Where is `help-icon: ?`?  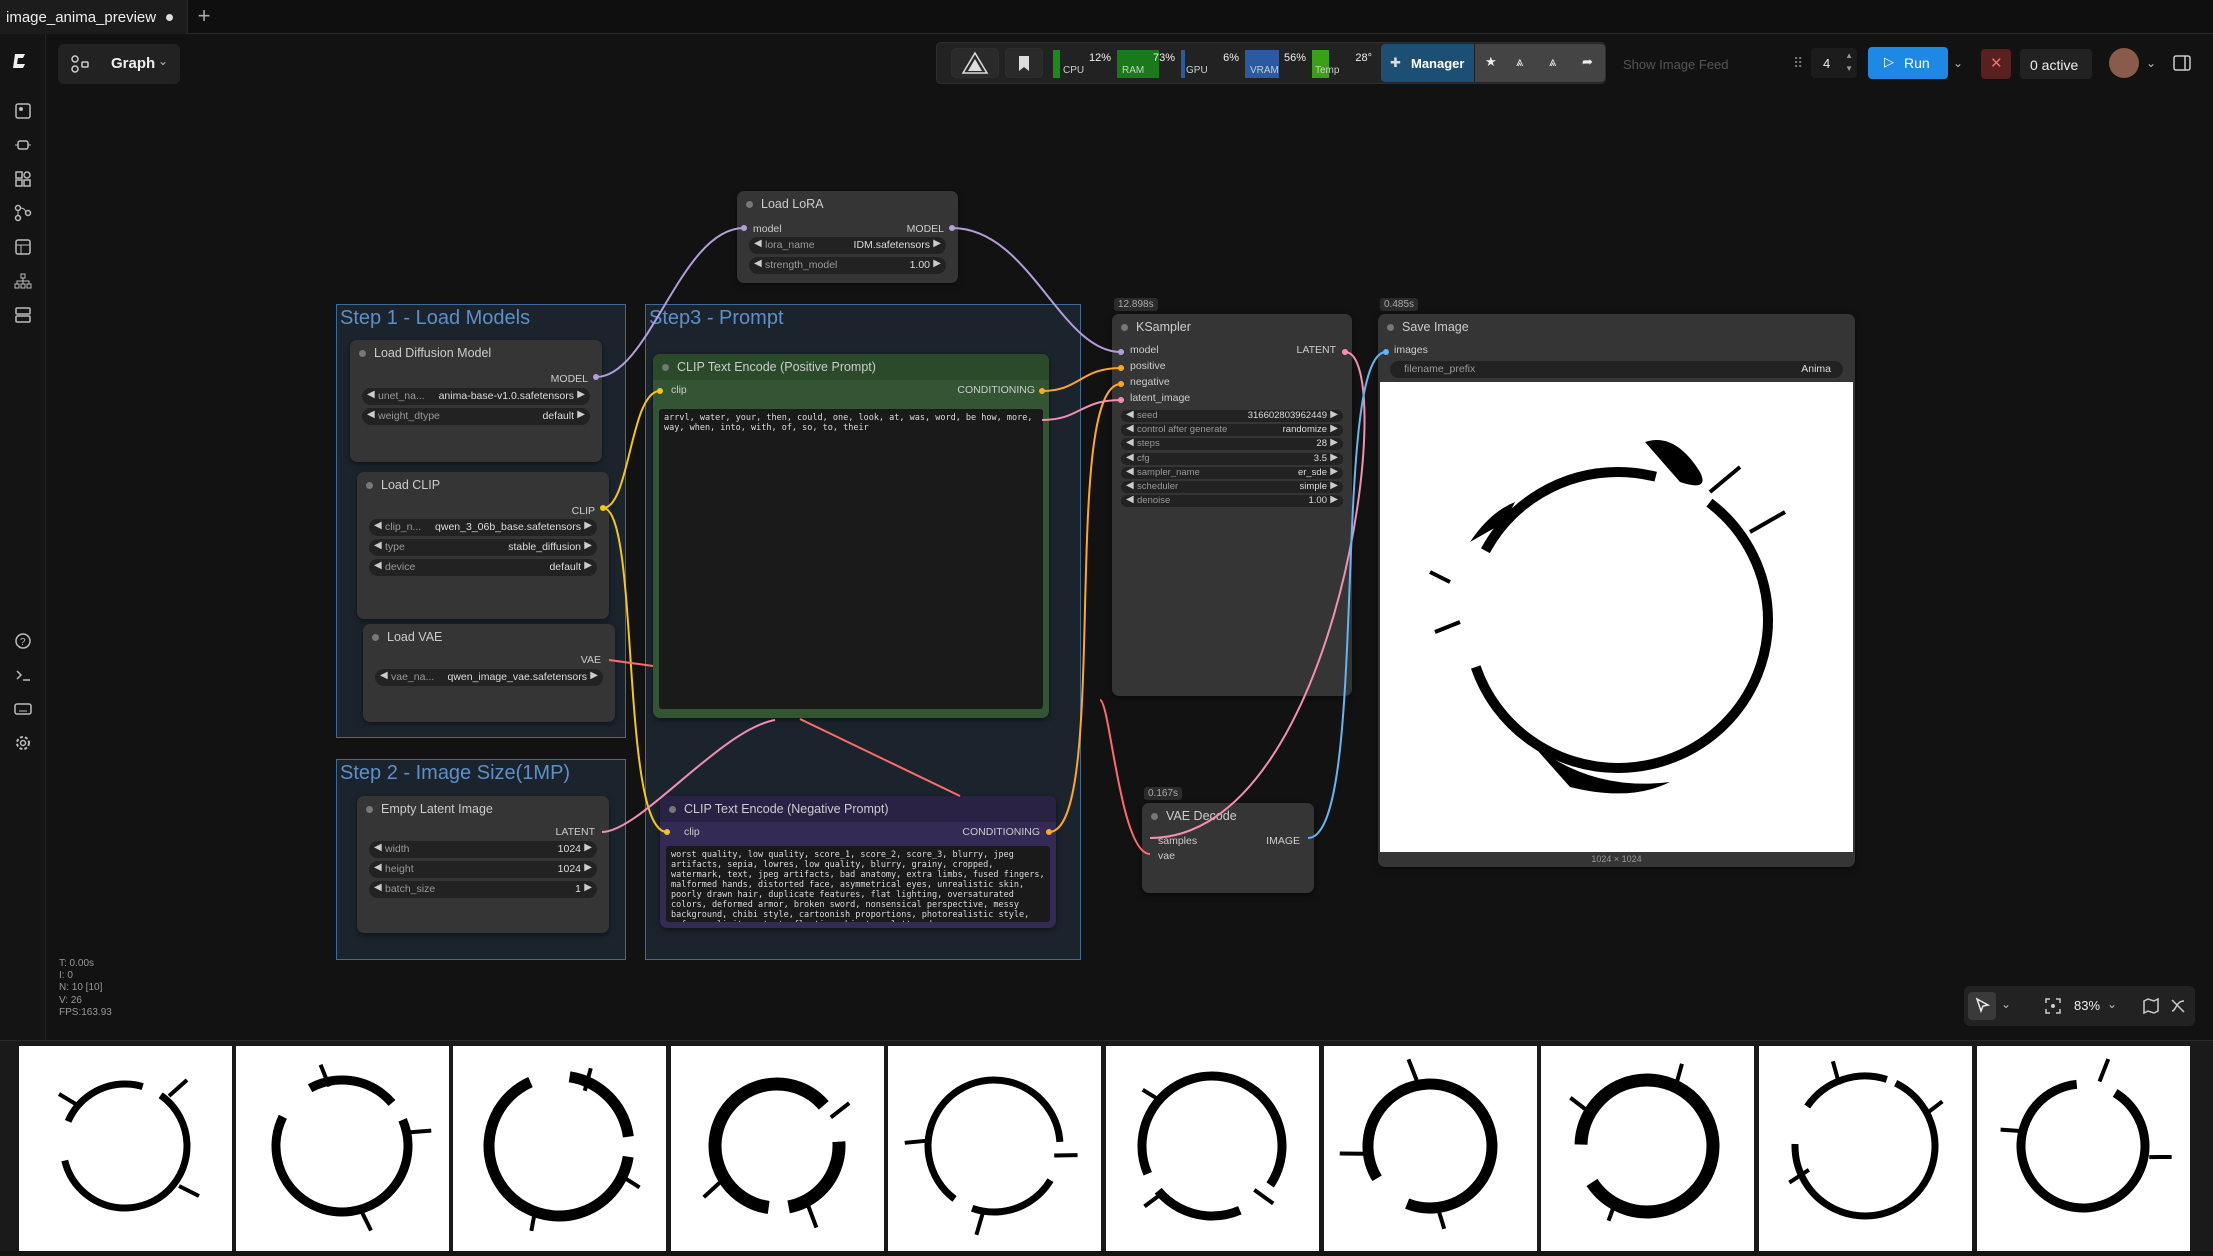 help-icon: ? is located at coordinates (23, 641).